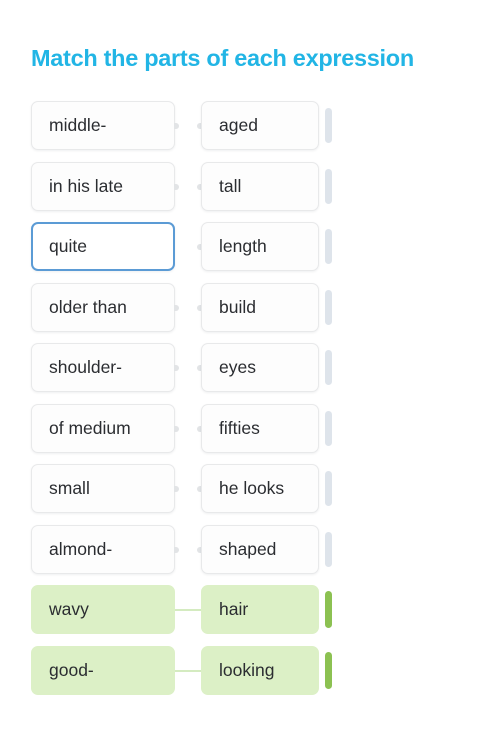 The height and width of the screenshot is (754, 500). I want to click on match-card-right: tall, so click(260, 186).